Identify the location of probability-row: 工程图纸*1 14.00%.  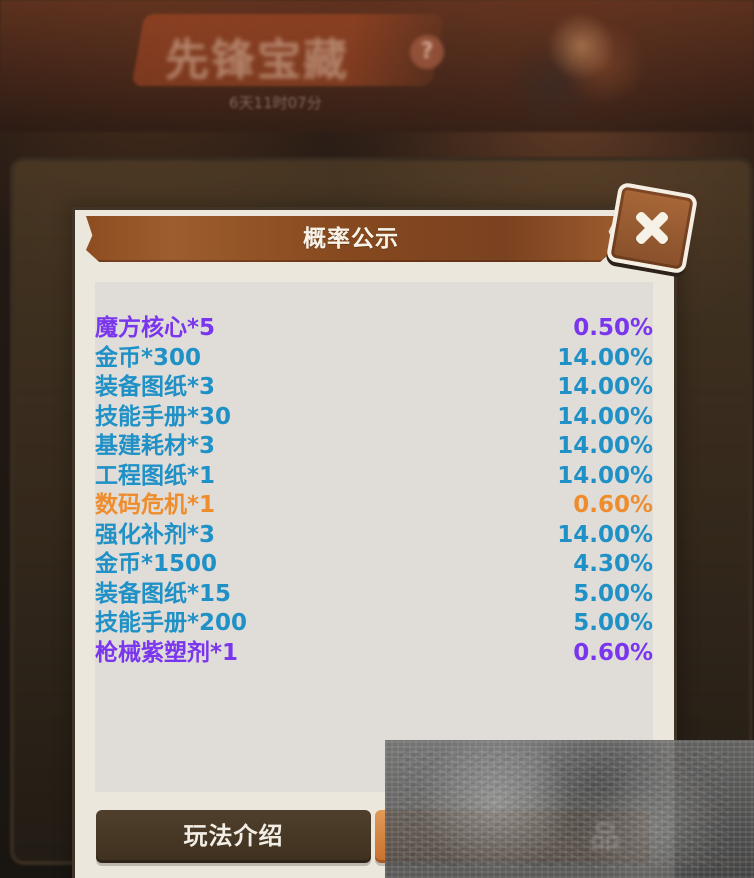
(374, 477).